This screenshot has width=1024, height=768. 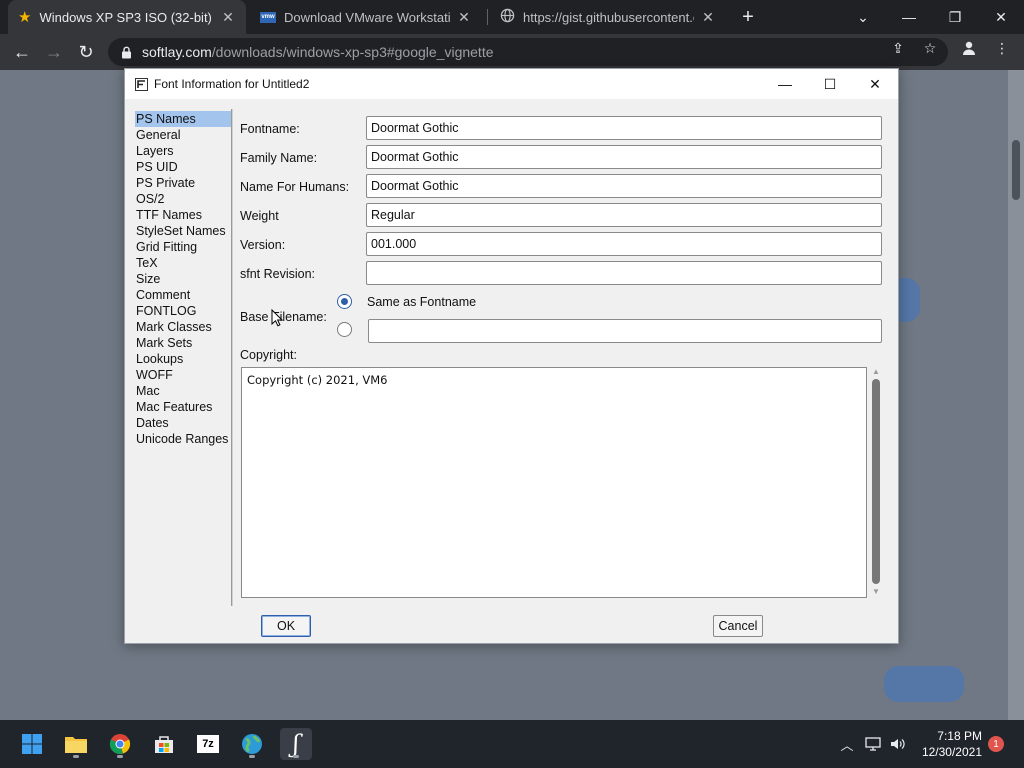 I want to click on 7zip-icon: 7z, so click(x=208, y=744).